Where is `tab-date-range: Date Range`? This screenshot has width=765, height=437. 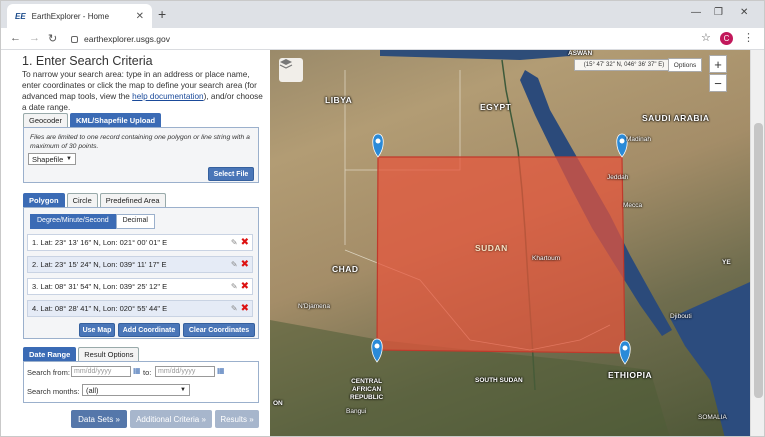
tab-date-range: Date Range is located at coordinates (50, 354).